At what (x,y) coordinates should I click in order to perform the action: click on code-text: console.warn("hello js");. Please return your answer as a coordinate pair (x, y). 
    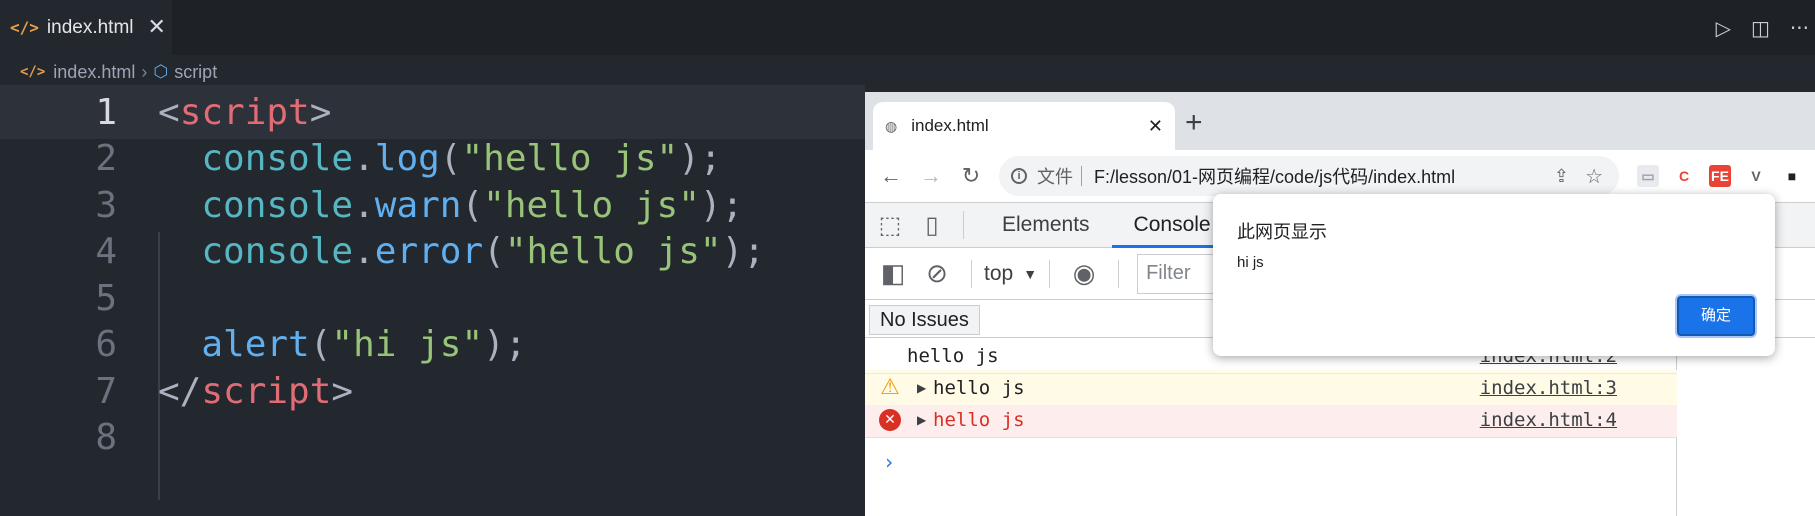
    Looking at the image, I should click on (450, 205).